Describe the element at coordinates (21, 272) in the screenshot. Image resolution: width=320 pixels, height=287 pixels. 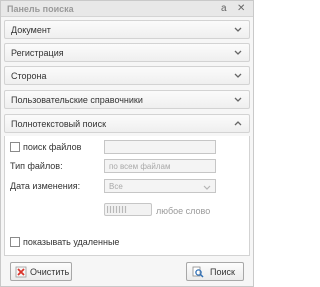
I see `clear-icon` at that location.